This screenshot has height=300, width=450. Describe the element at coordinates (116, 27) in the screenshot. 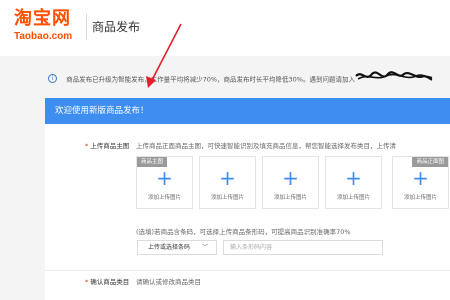

I see `page-title: 商品发布` at that location.